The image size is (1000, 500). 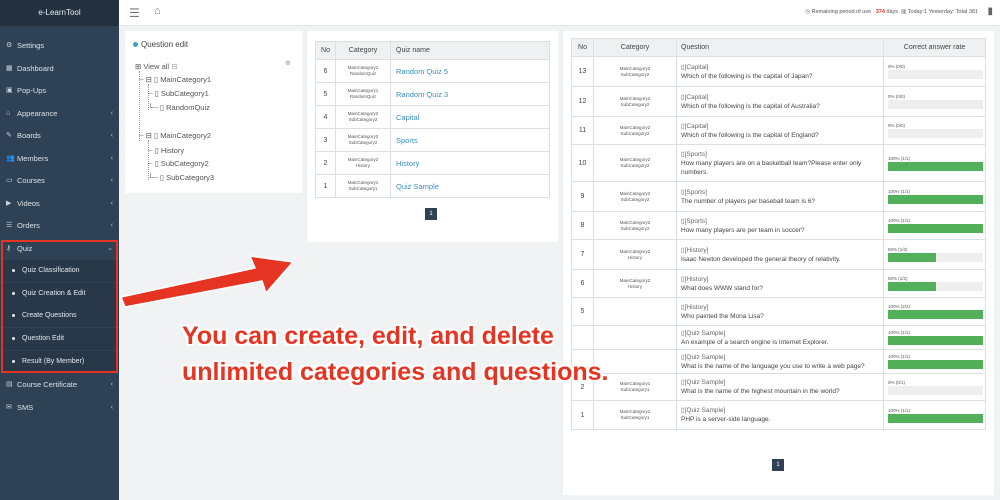 I want to click on arrow-shape, so click(x=207, y=281).